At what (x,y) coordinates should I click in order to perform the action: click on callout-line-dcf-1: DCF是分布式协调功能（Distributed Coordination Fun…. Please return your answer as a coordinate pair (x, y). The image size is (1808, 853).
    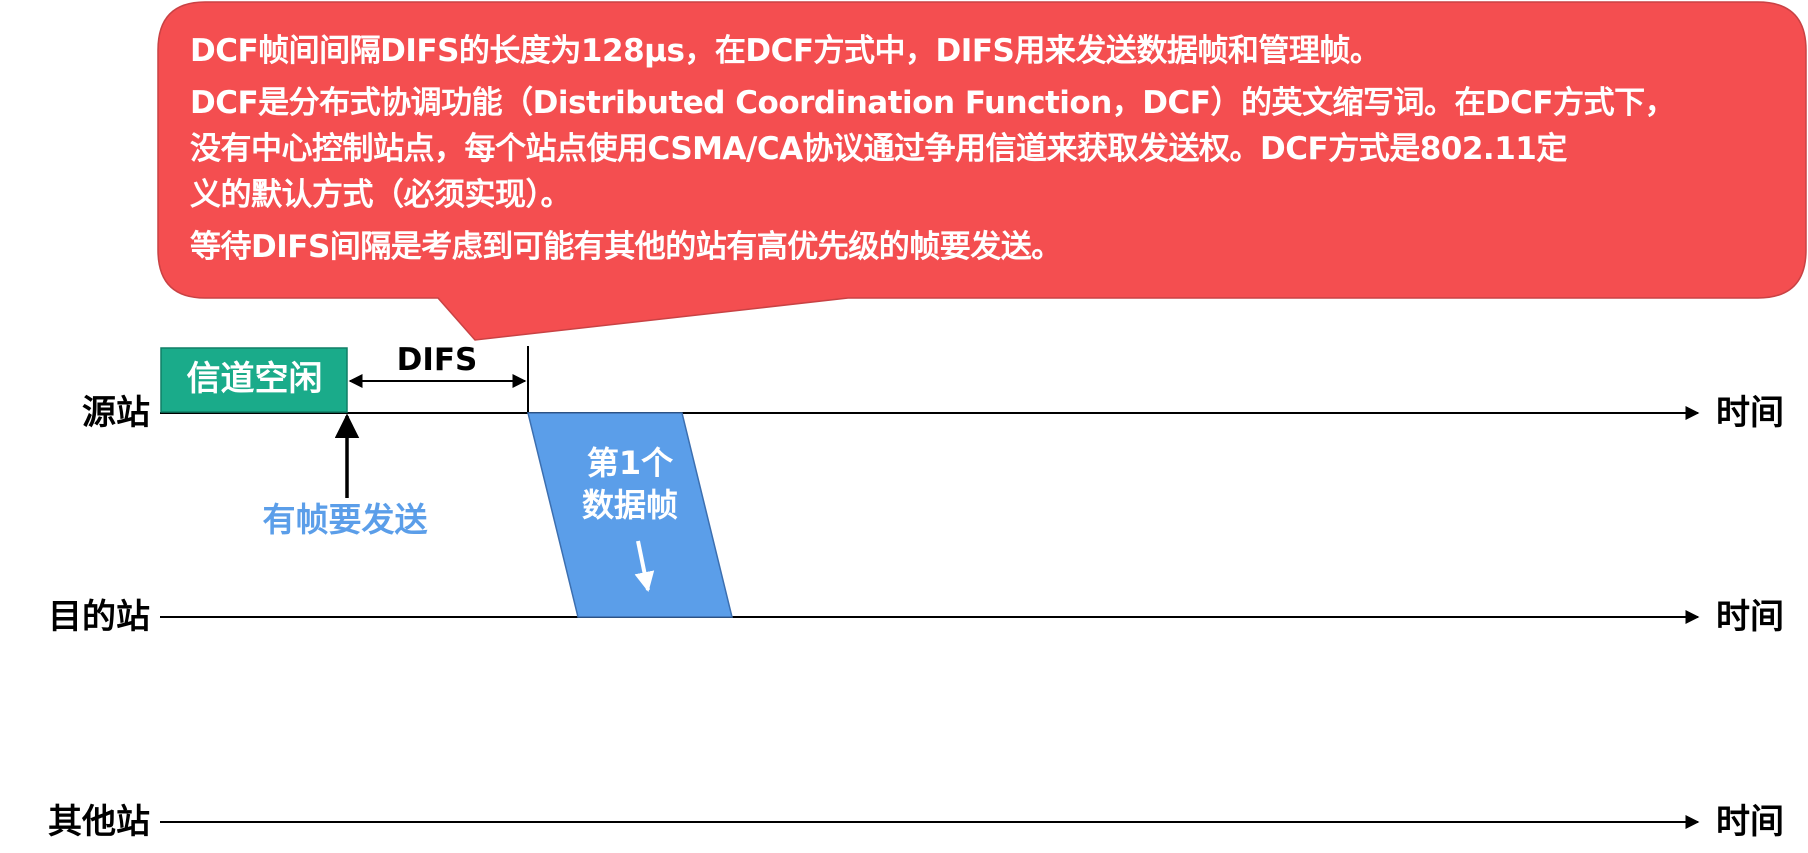
    Looking at the image, I should click on (933, 103).